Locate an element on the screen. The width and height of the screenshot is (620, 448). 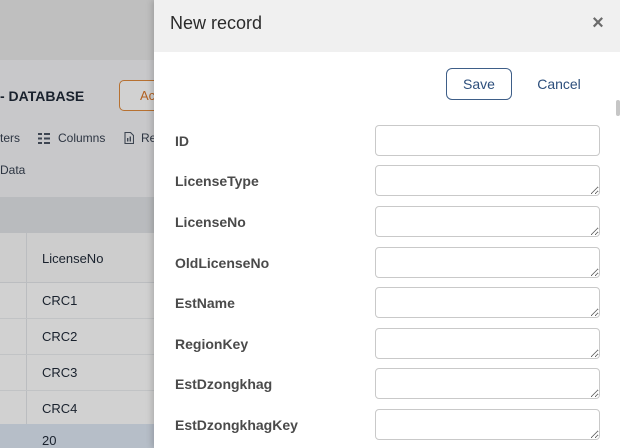
field-label-estdzongkhag: EstDzongkhag is located at coordinates (224, 384).